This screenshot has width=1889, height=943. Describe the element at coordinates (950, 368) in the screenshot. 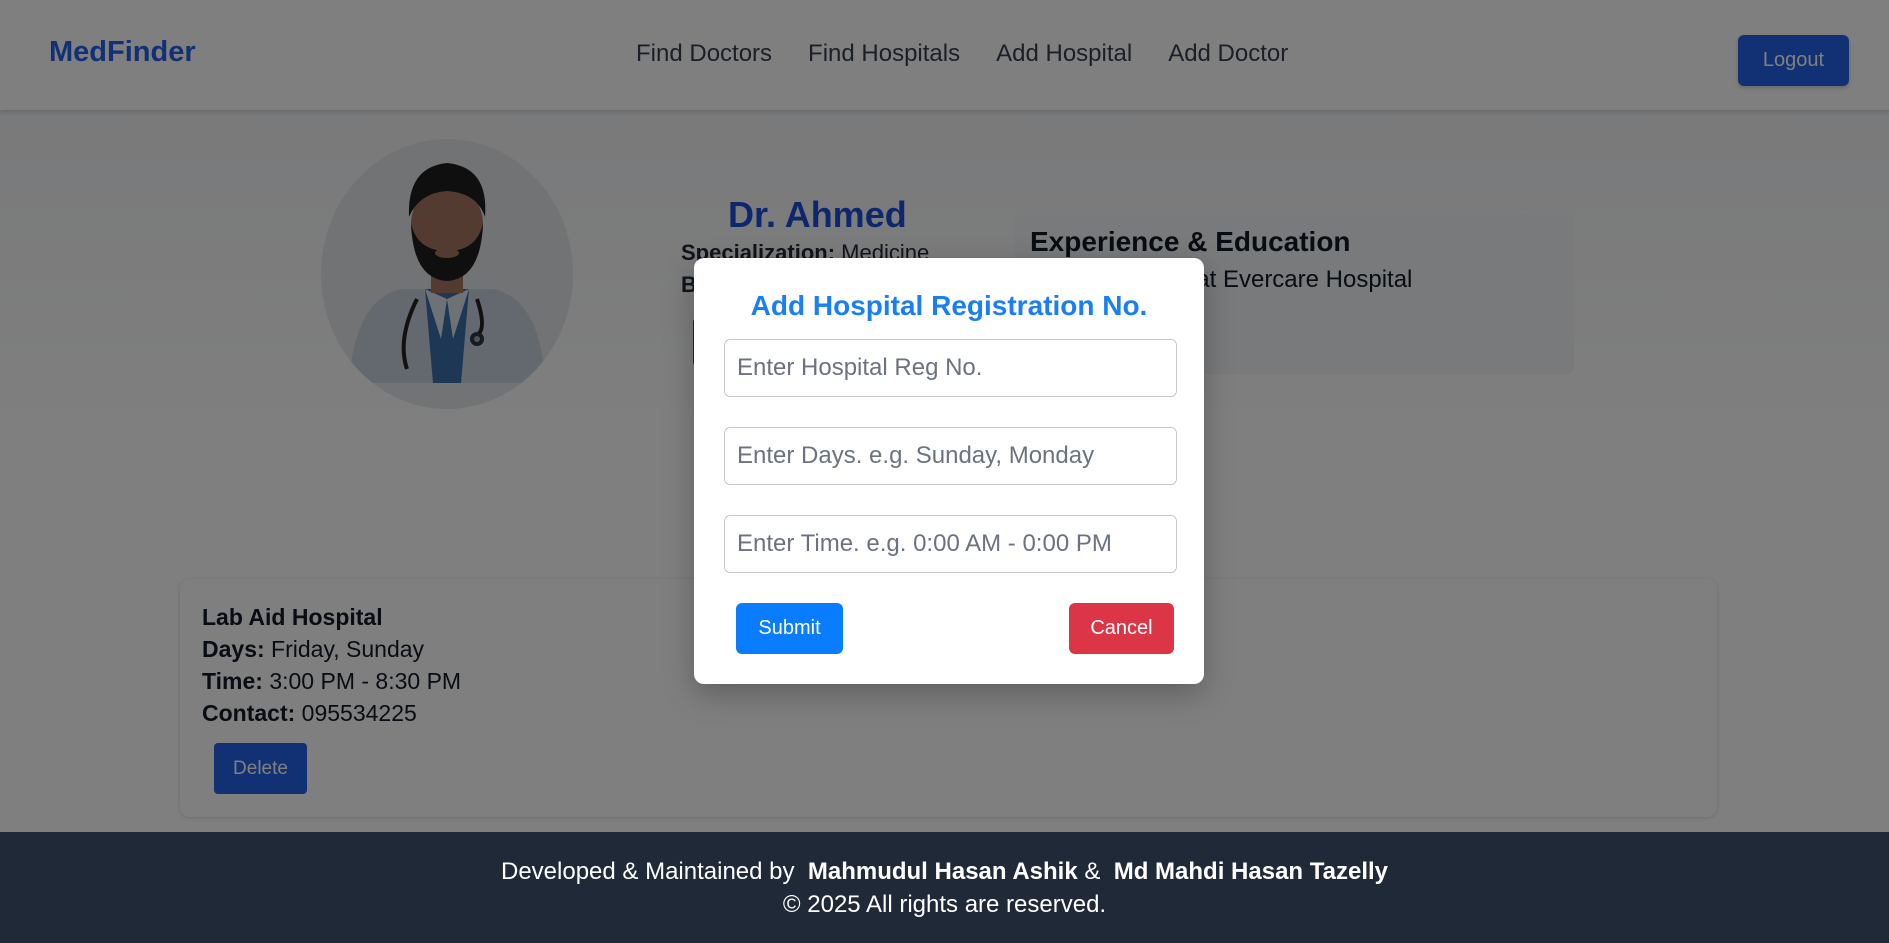

I see `hospital-reg-input` at that location.